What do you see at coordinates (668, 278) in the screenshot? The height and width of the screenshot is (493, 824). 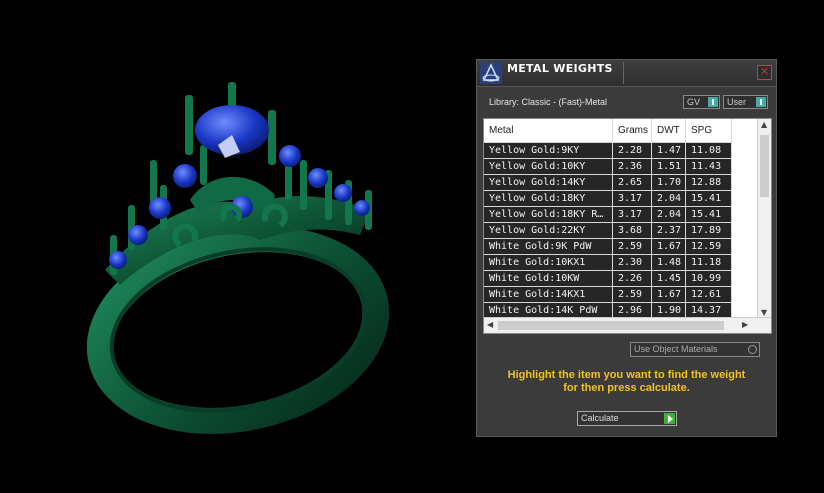 I see `cell-dwt: 1.45` at bounding box center [668, 278].